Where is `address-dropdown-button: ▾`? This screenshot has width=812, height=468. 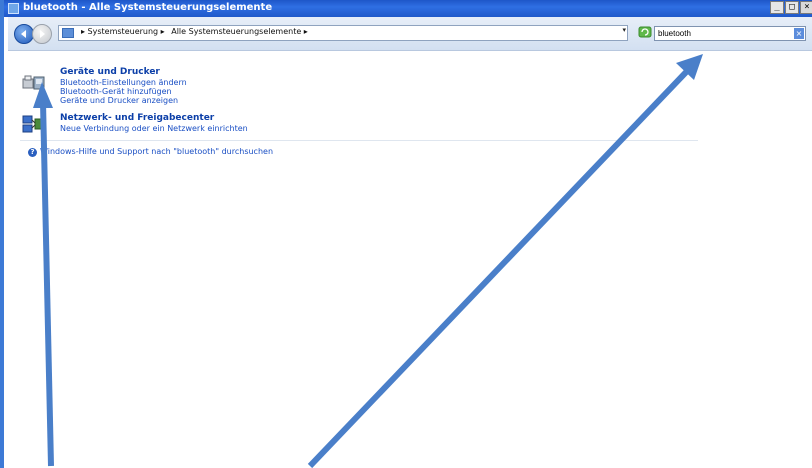 address-dropdown-button: ▾ is located at coordinates (624, 30).